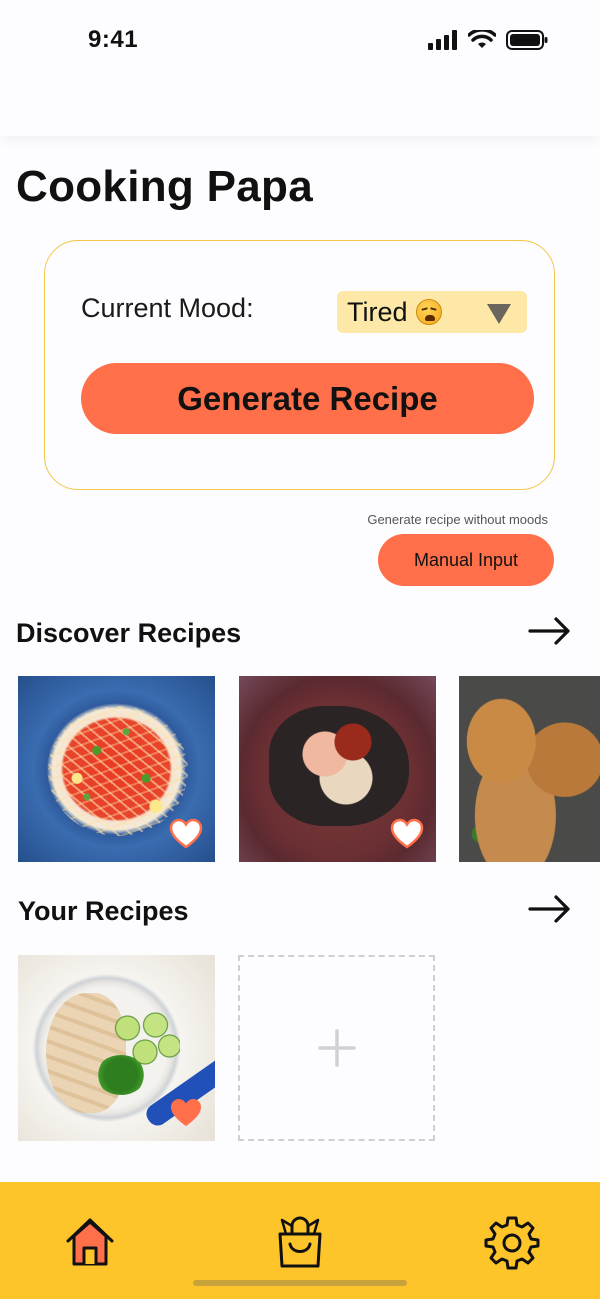 The image size is (600, 1299). Describe the element at coordinates (307, 398) in the screenshot. I see `generate-recipe-button: Generate Recipe` at that location.